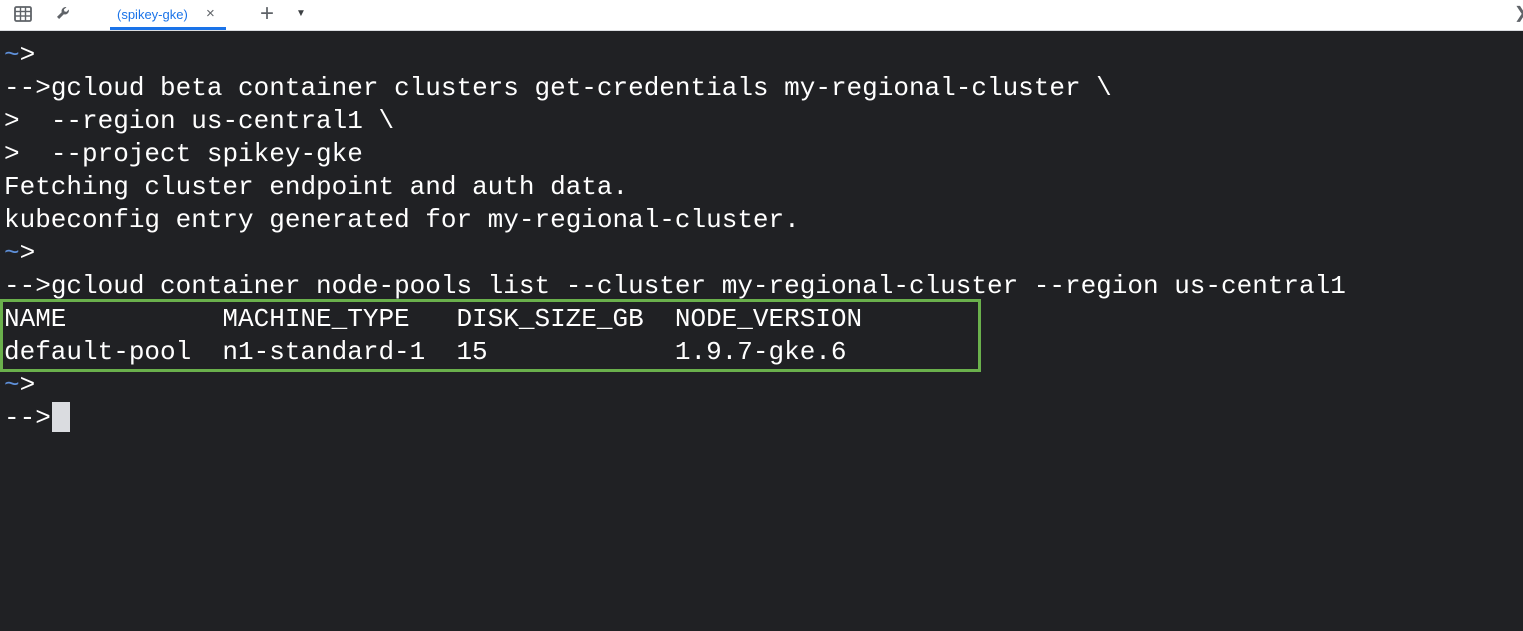 The width and height of the screenshot is (1523, 631). I want to click on highlight-box, so click(490, 335).